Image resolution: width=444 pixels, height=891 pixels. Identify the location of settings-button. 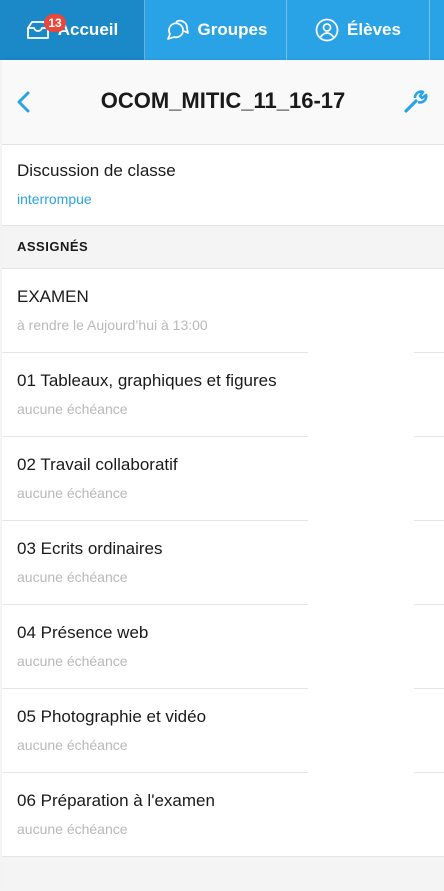
(415, 102).